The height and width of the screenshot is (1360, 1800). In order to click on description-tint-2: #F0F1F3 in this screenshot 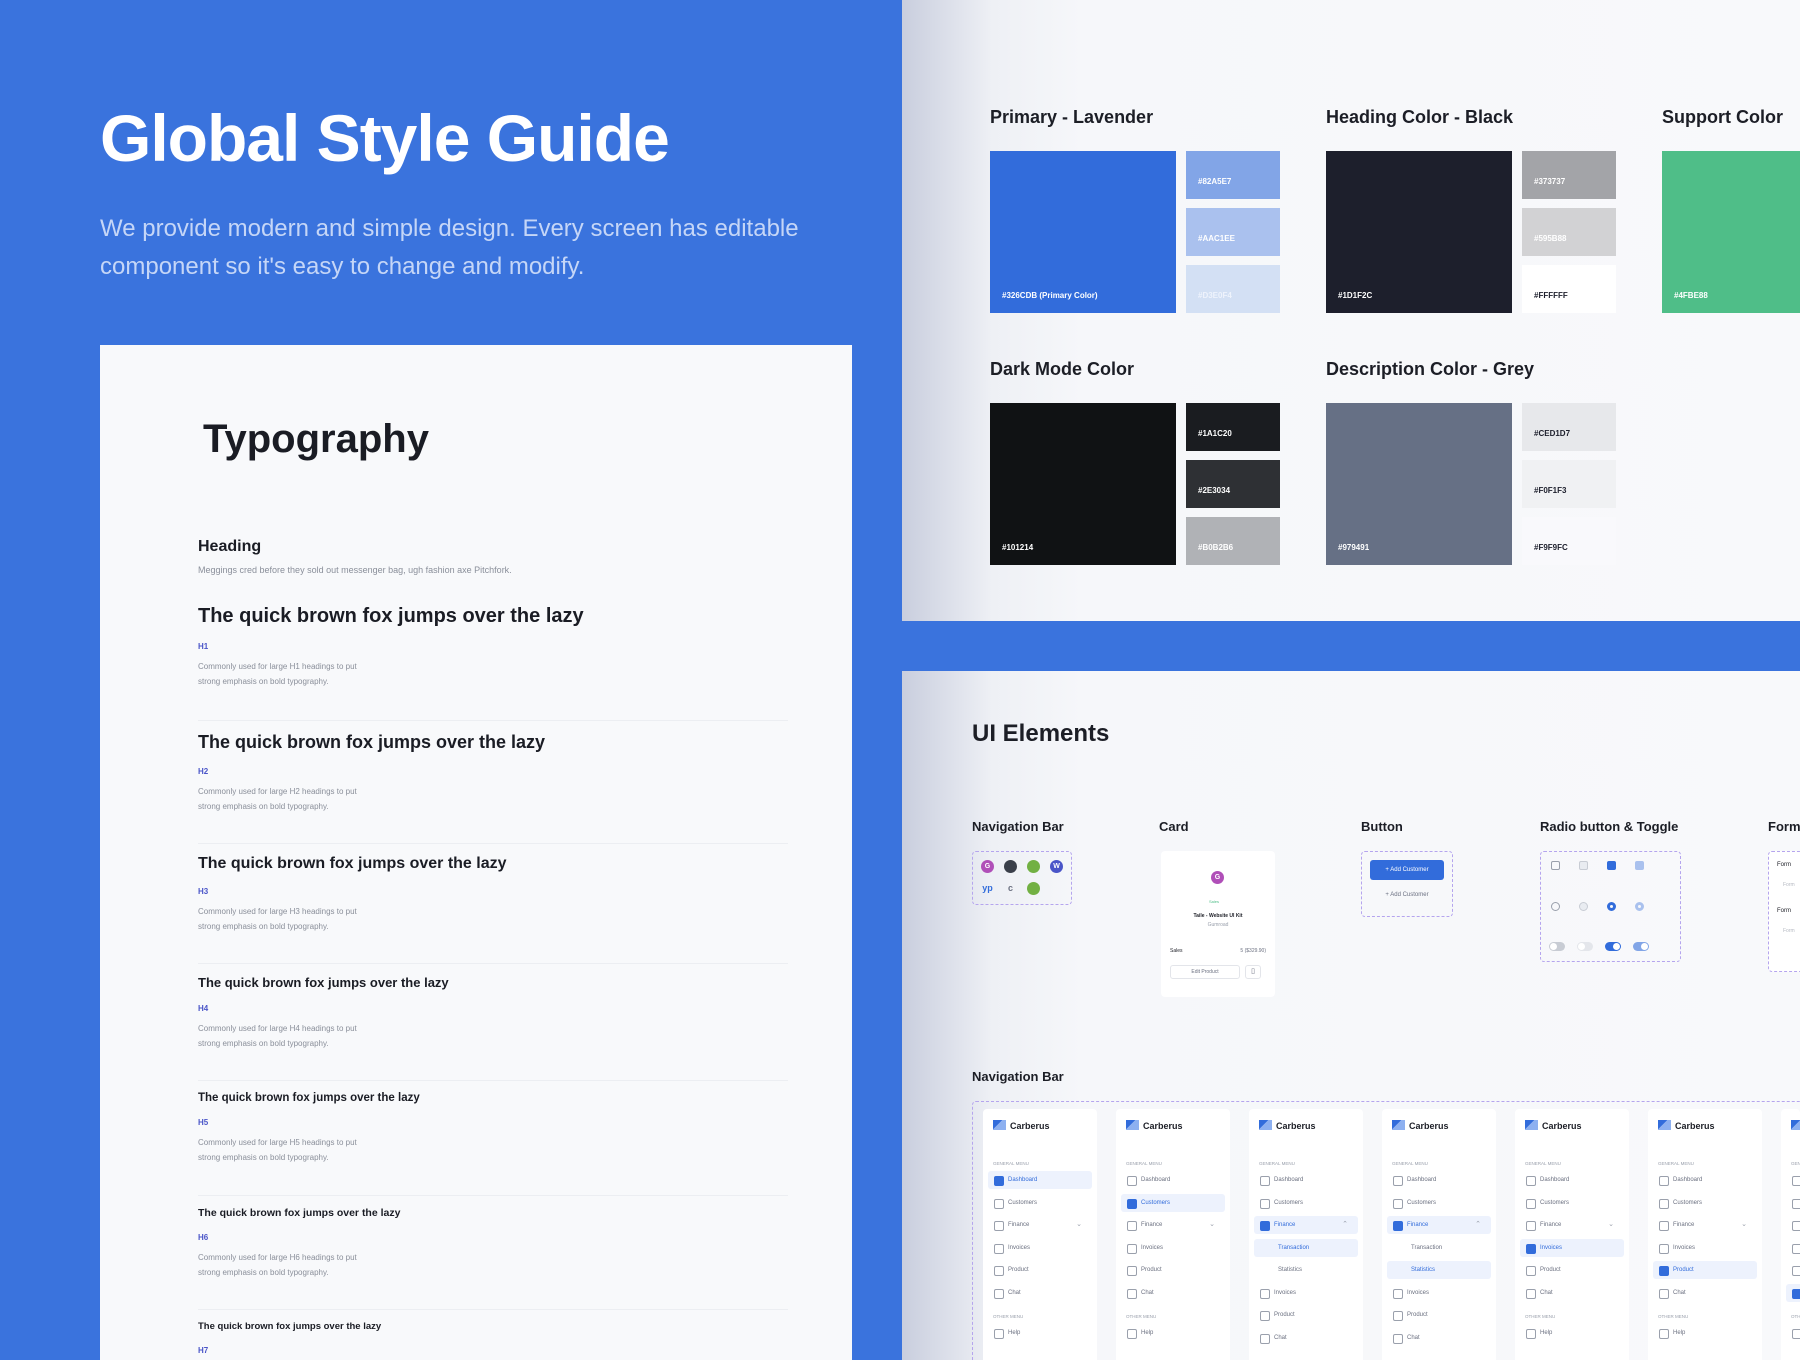, I will do `click(1569, 484)`.